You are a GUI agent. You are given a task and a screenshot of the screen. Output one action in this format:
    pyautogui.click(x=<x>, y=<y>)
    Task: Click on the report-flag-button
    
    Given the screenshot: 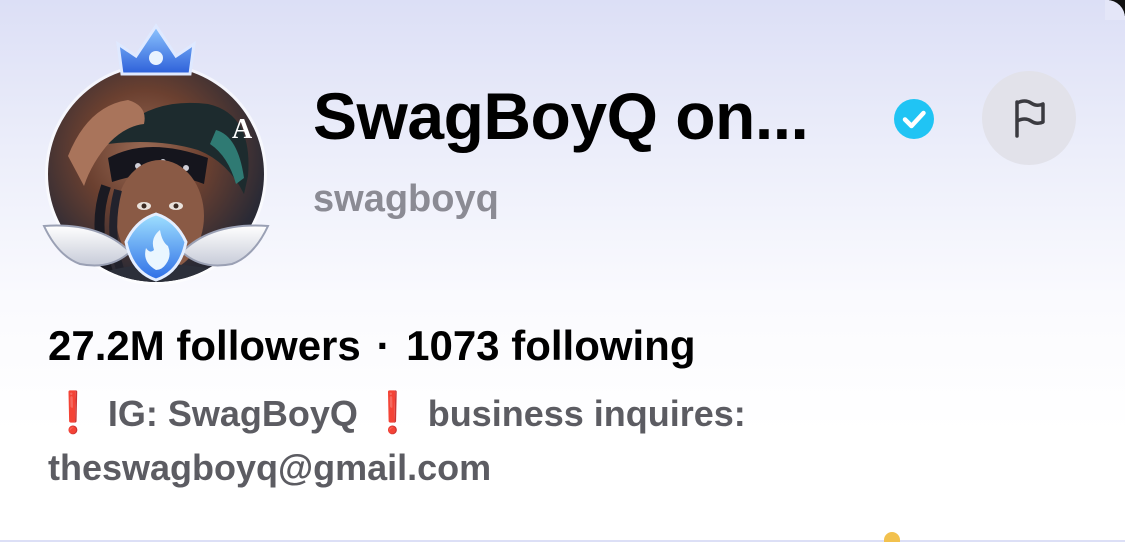 What is the action you would take?
    pyautogui.click(x=1029, y=118)
    